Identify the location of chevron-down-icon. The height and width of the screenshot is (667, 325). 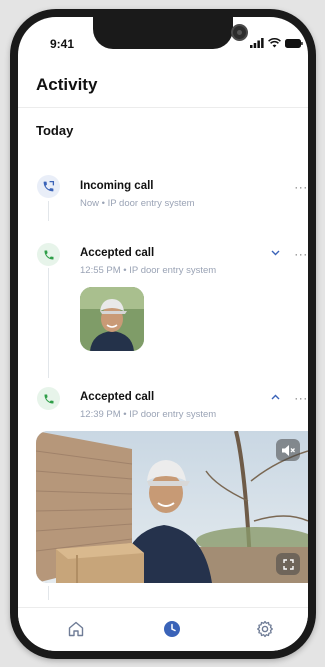
(275, 253).